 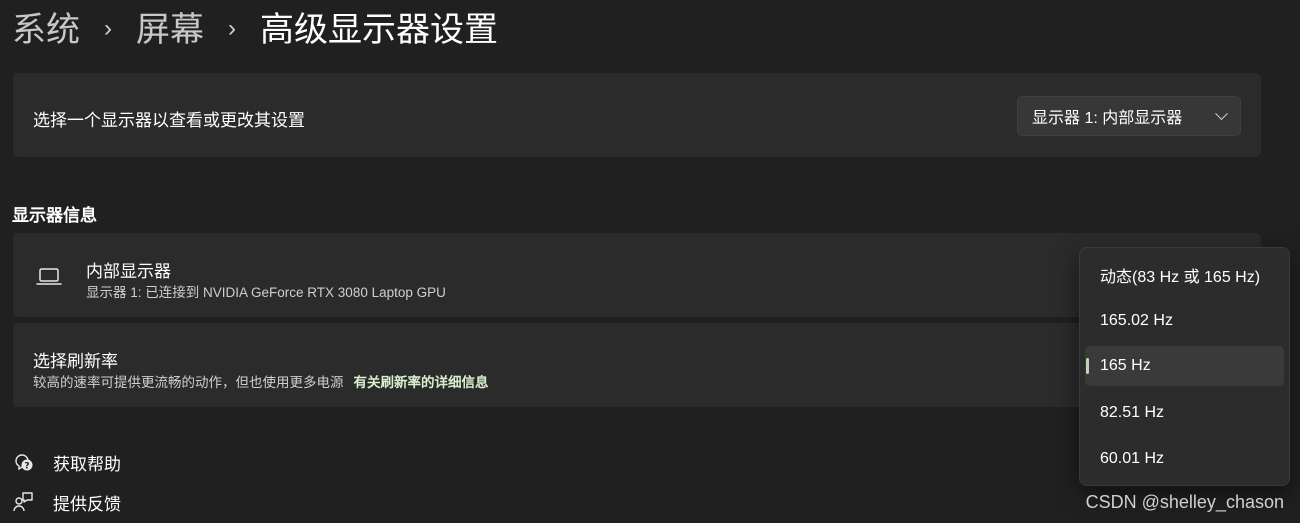 What do you see at coordinates (49, 277) in the screenshot?
I see `laptop-icon` at bounding box center [49, 277].